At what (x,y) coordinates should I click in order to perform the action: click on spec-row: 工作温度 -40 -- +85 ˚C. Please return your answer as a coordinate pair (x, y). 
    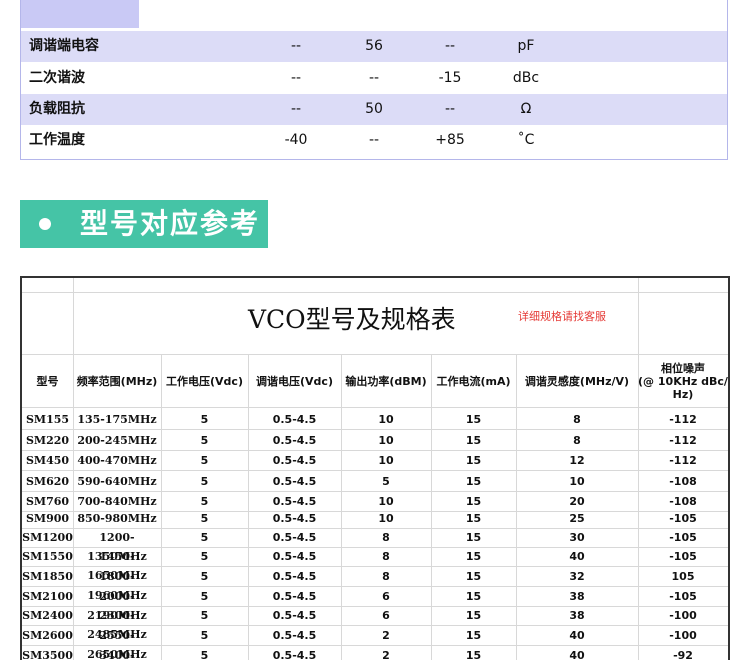
    Looking at the image, I should click on (374, 140).